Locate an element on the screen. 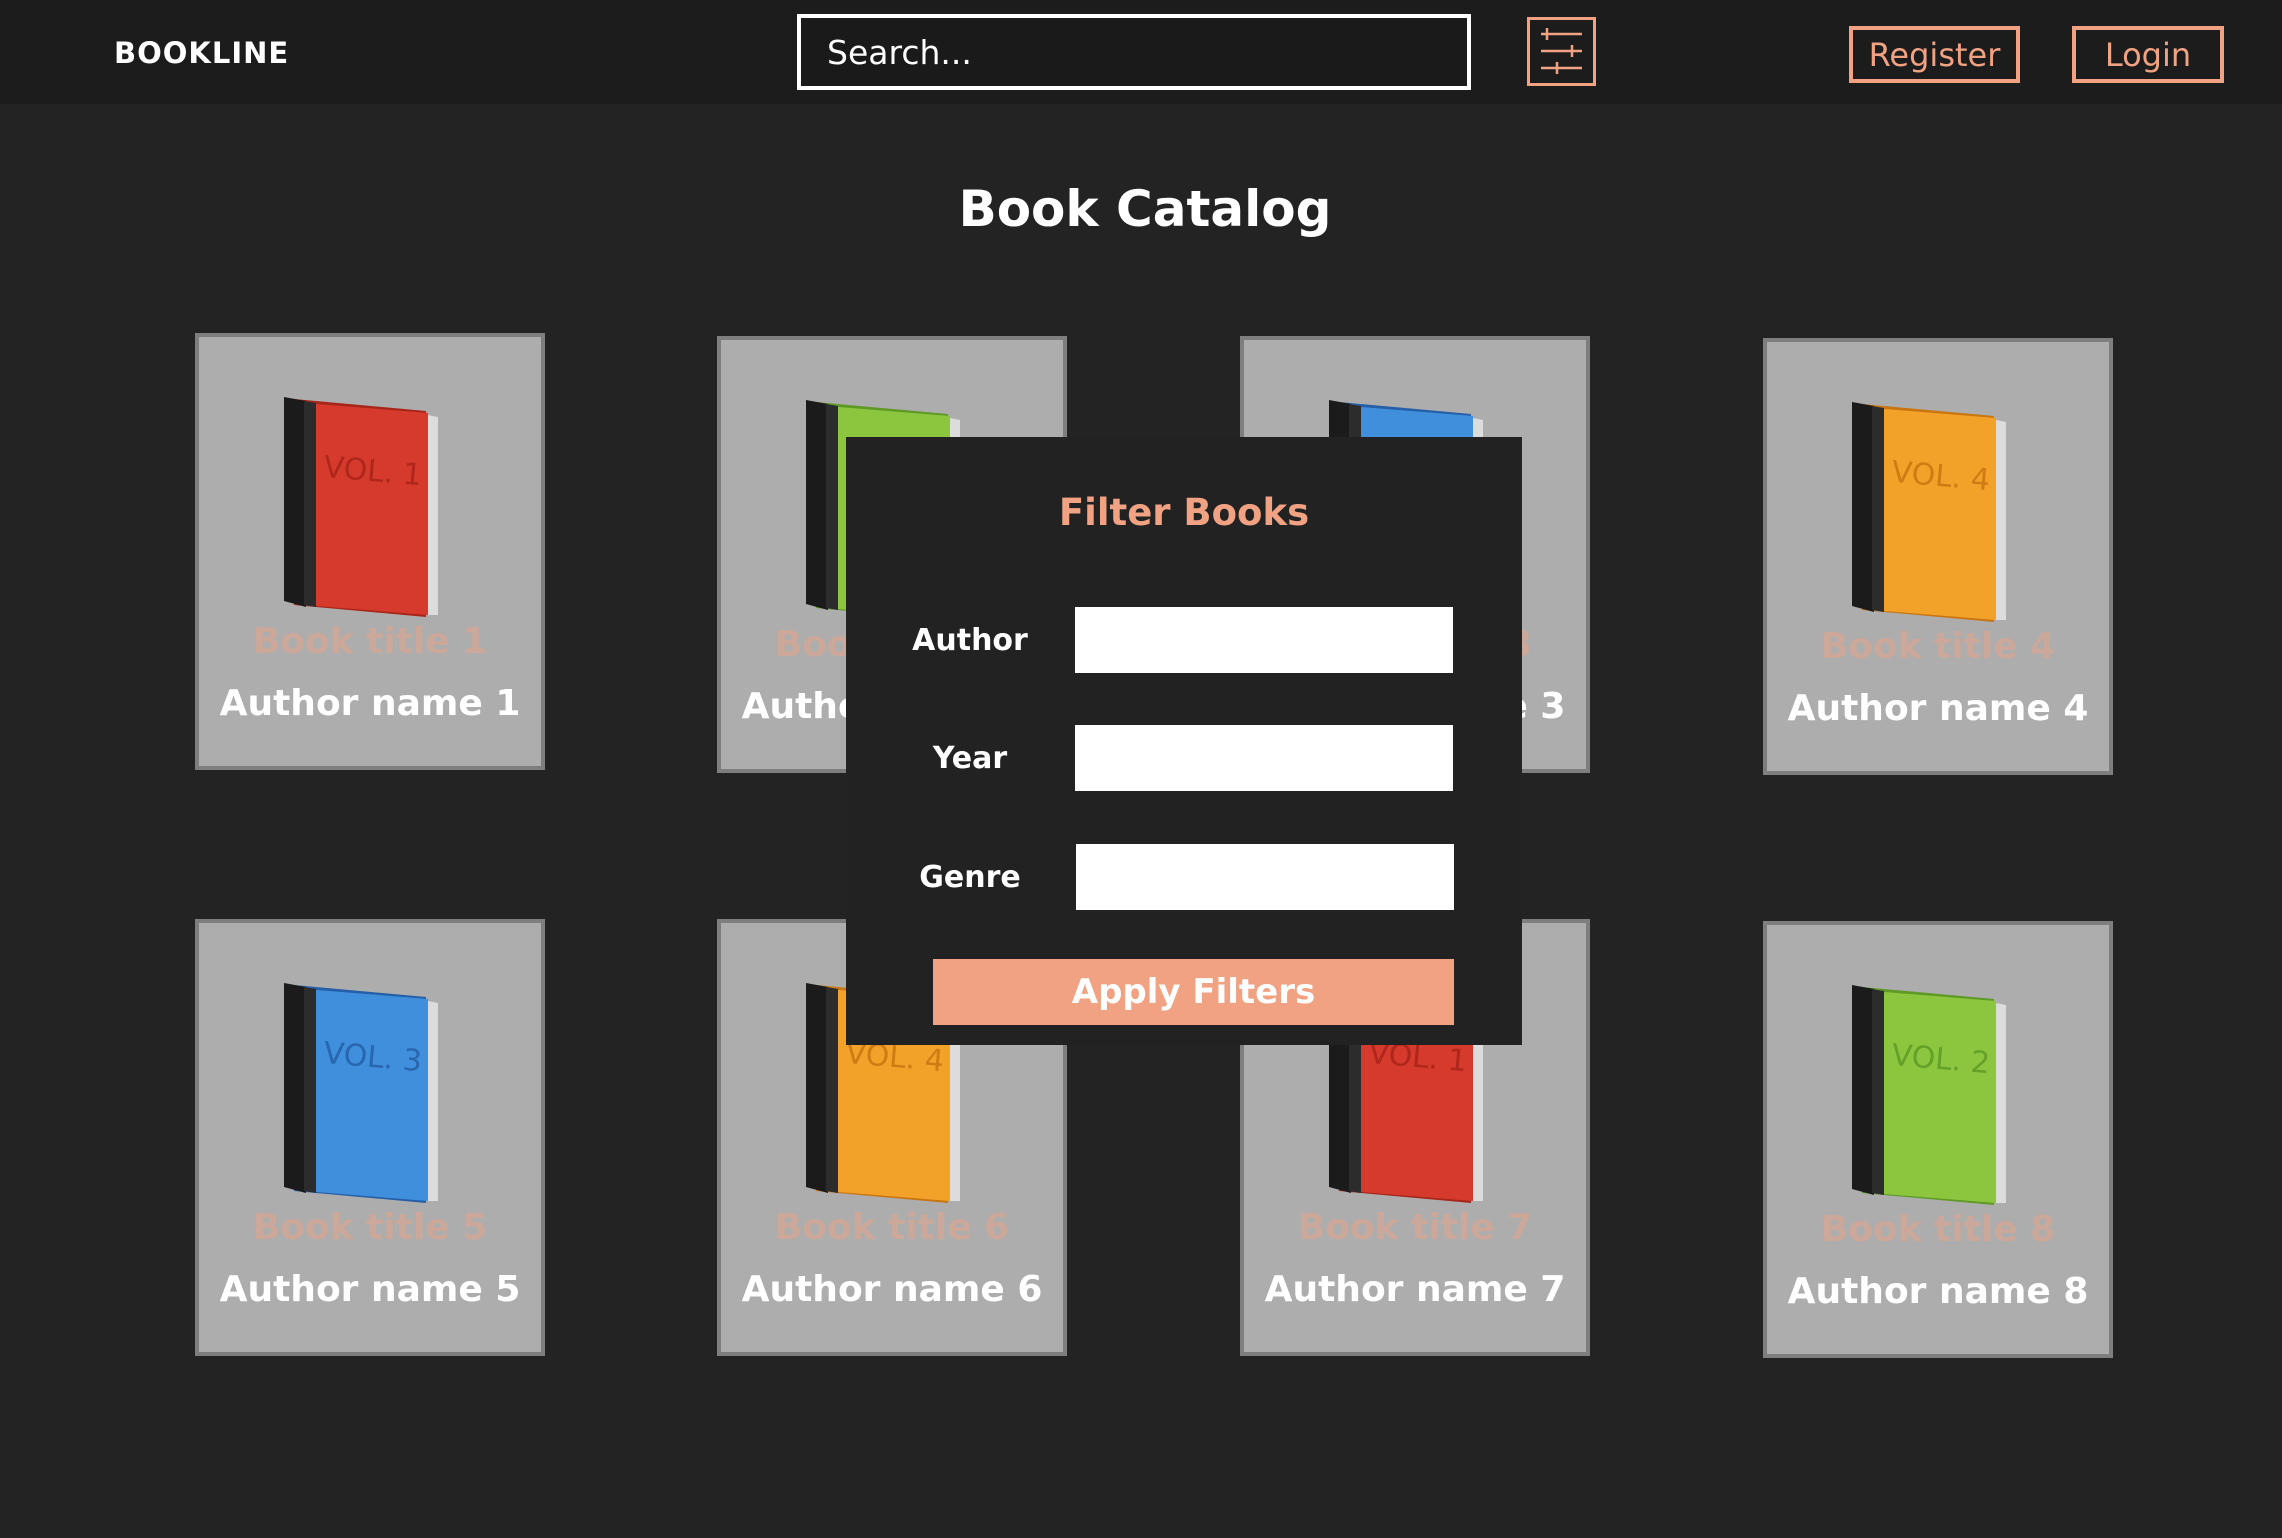 The width and height of the screenshot is (2282, 1538). apply-filters-button: Apply Filters is located at coordinates (1193, 992).